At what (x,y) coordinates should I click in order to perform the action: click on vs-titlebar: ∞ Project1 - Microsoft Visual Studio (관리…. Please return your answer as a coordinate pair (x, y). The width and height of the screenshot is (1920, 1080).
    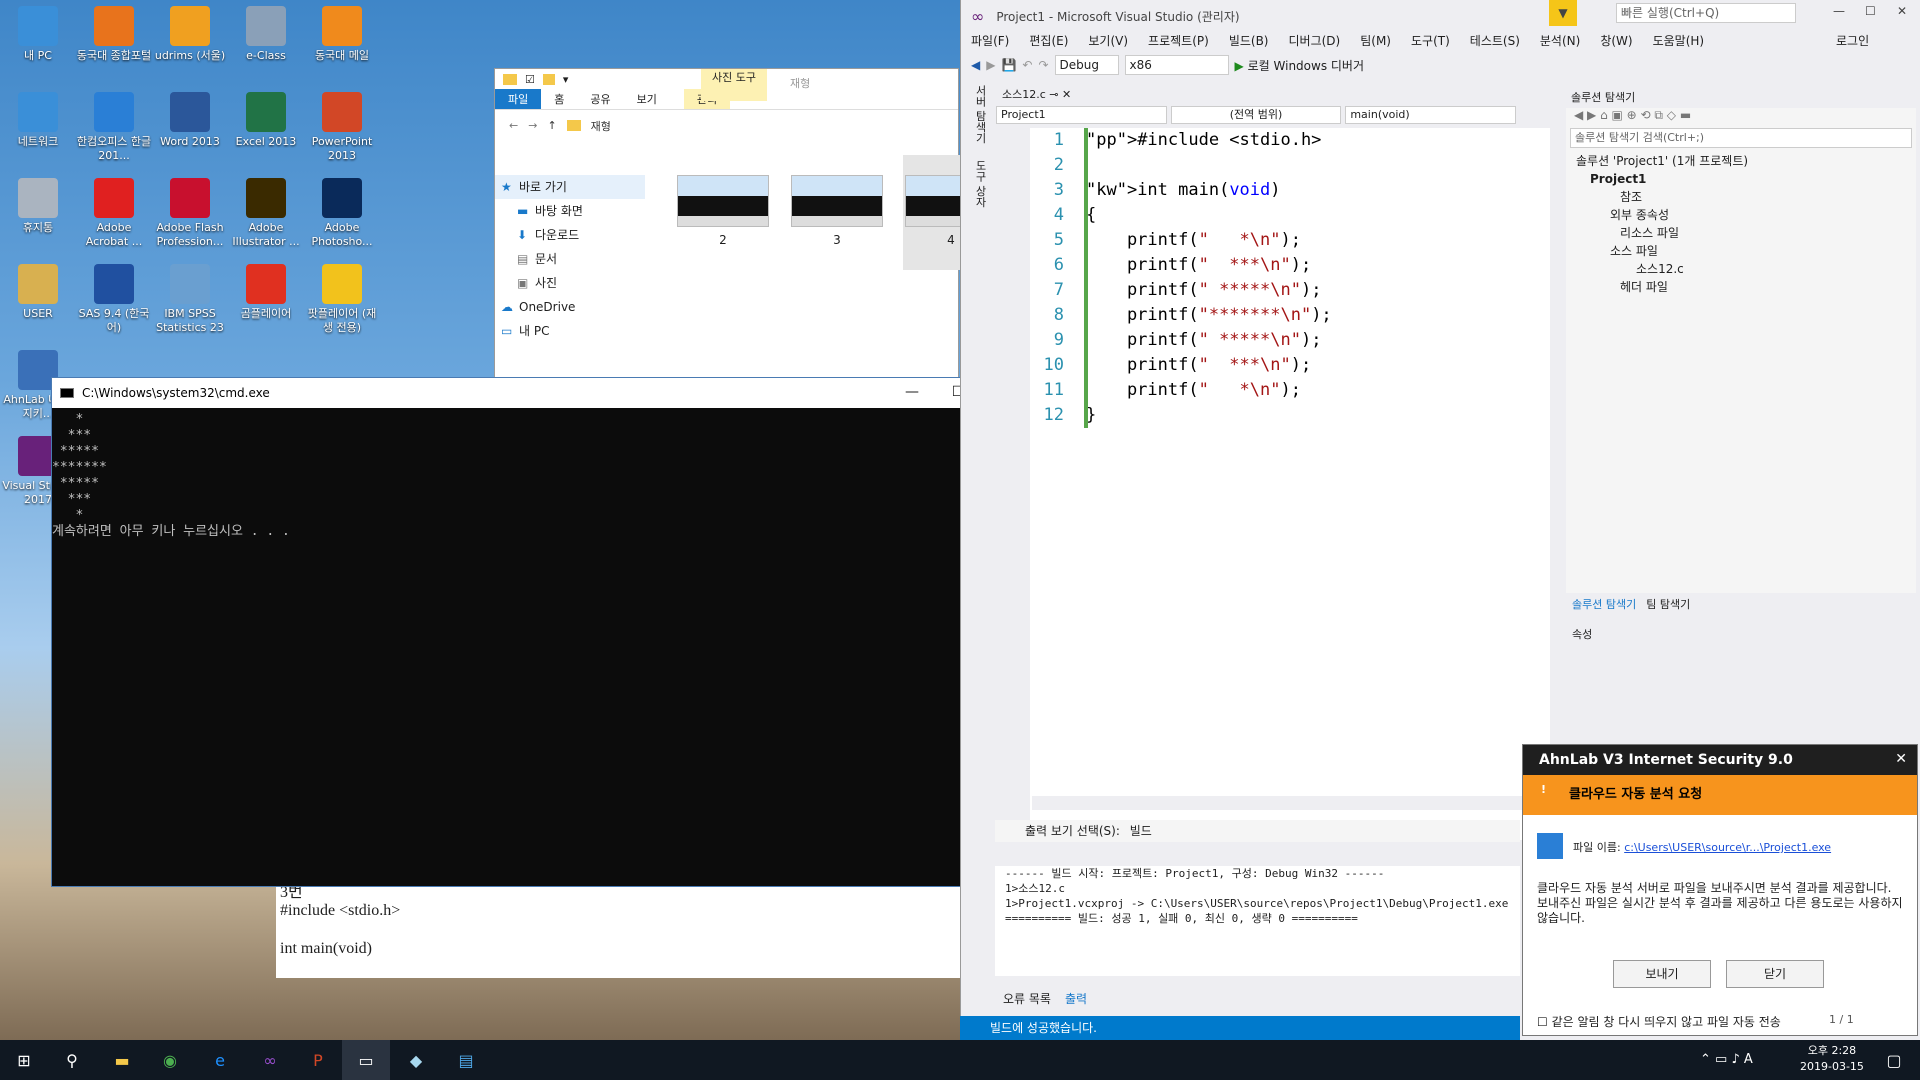
    Looking at the image, I should click on (1440, 16).